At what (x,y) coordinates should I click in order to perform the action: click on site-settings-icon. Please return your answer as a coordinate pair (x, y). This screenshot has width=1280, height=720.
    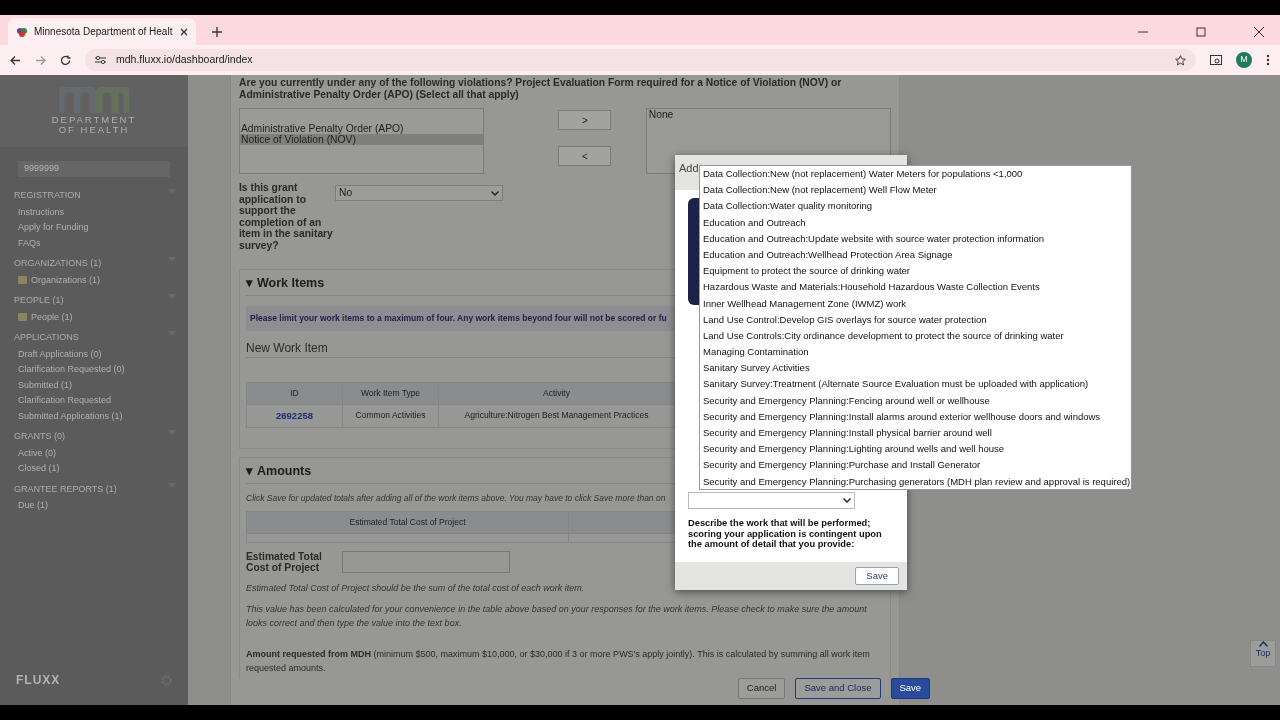
    Looking at the image, I should click on (100, 60).